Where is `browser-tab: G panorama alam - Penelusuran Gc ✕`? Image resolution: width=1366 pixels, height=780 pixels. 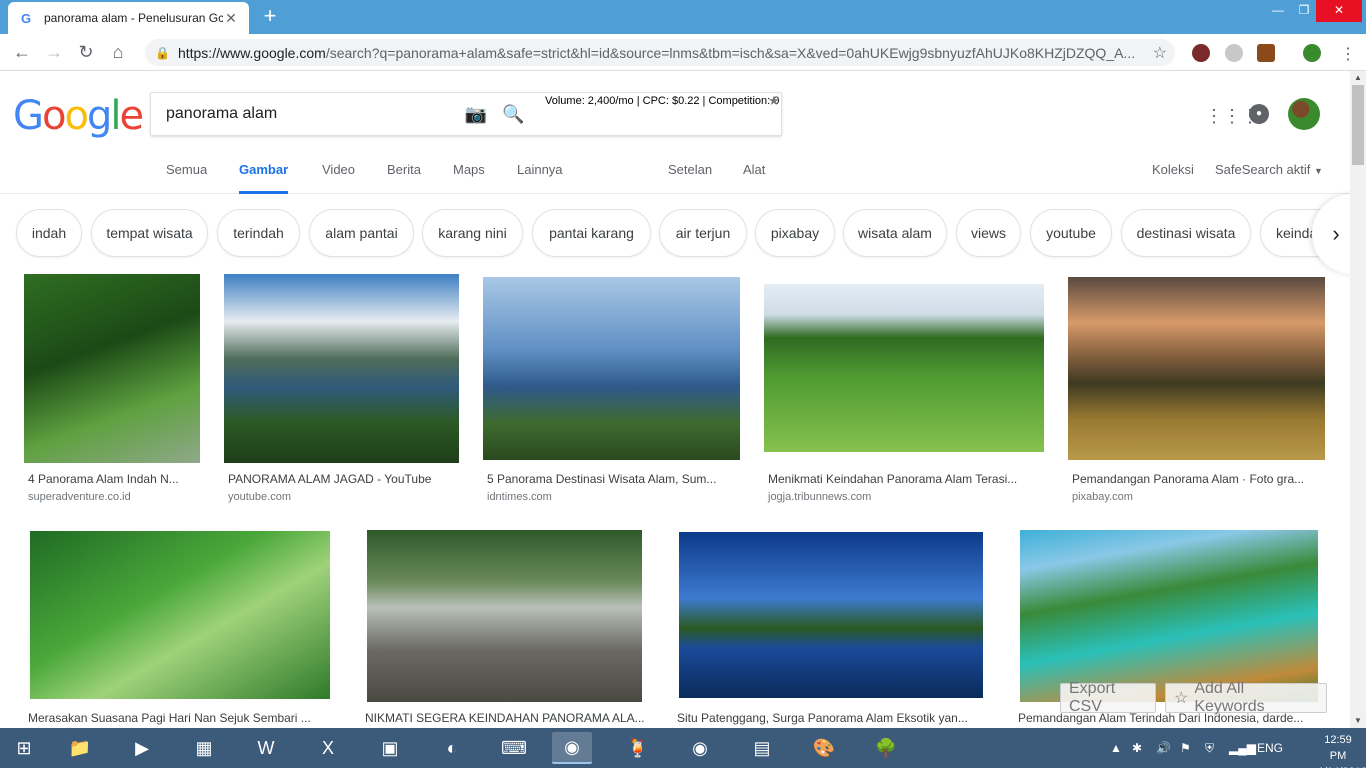
browser-tab: G panorama alam - Penelusuran Gc ✕ is located at coordinates (128, 18).